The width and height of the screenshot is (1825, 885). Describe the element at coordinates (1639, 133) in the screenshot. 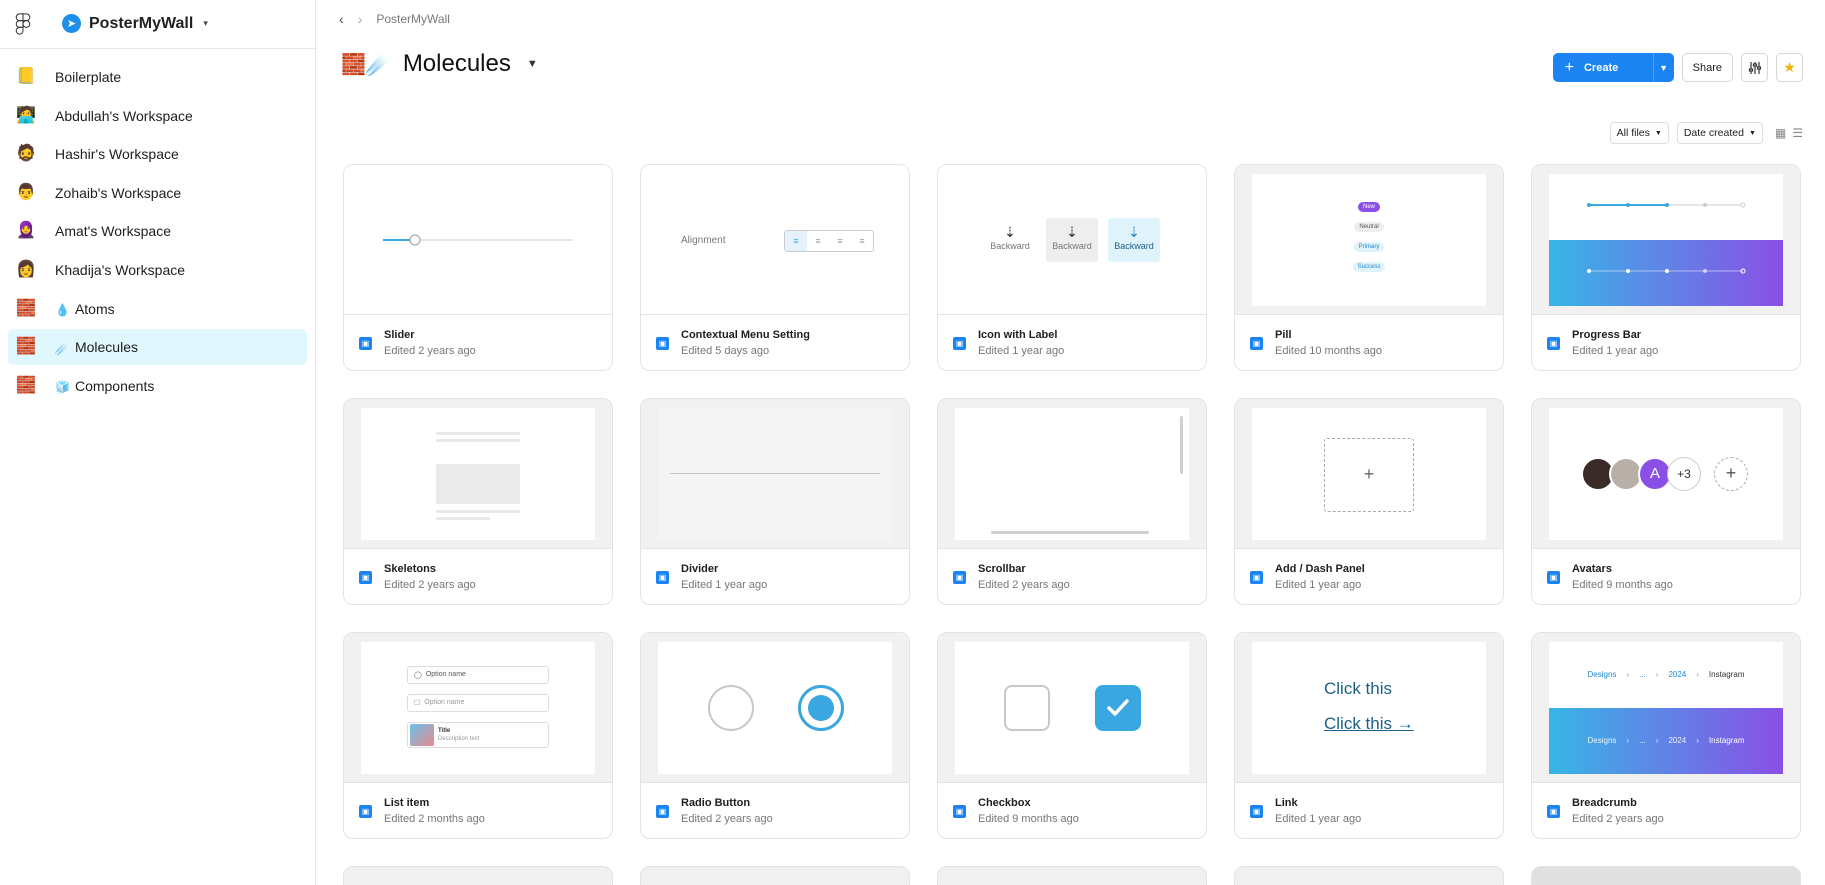

I see `file-filter-dropdown: All files ▼` at that location.